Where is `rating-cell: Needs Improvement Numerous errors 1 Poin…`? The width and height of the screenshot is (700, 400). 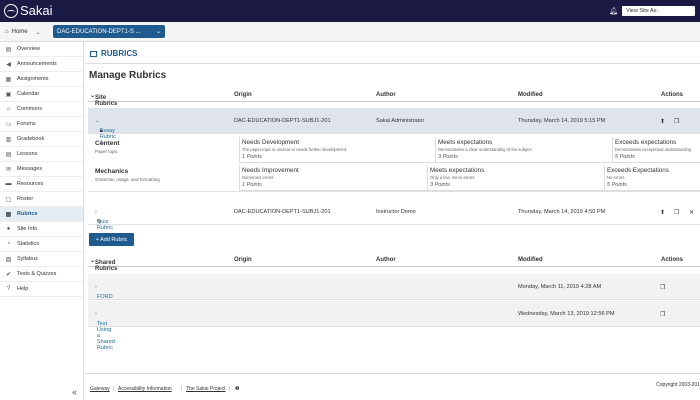
rating-cell: Needs Improvement Numerous errors 1 Poin… is located at coordinates (333, 178).